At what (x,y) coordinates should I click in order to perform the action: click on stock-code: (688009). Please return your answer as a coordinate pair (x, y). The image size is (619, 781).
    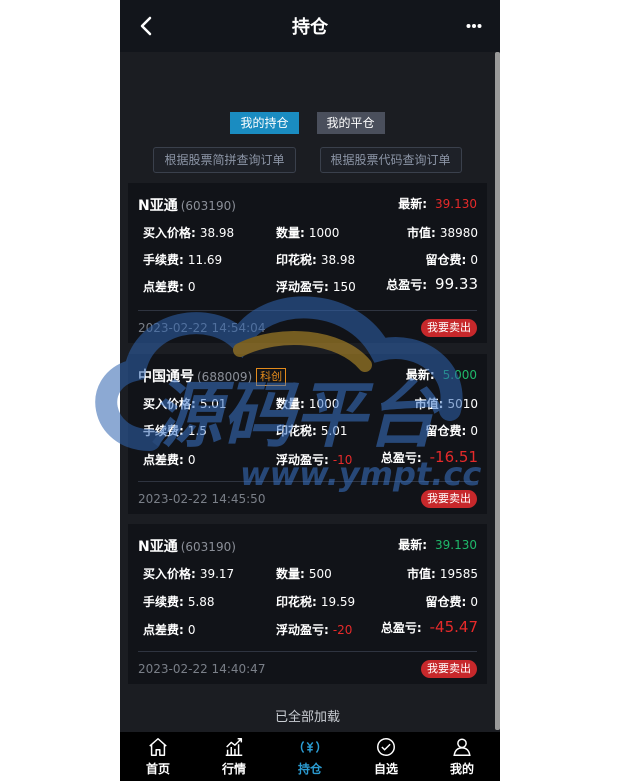
    Looking at the image, I should click on (225, 377).